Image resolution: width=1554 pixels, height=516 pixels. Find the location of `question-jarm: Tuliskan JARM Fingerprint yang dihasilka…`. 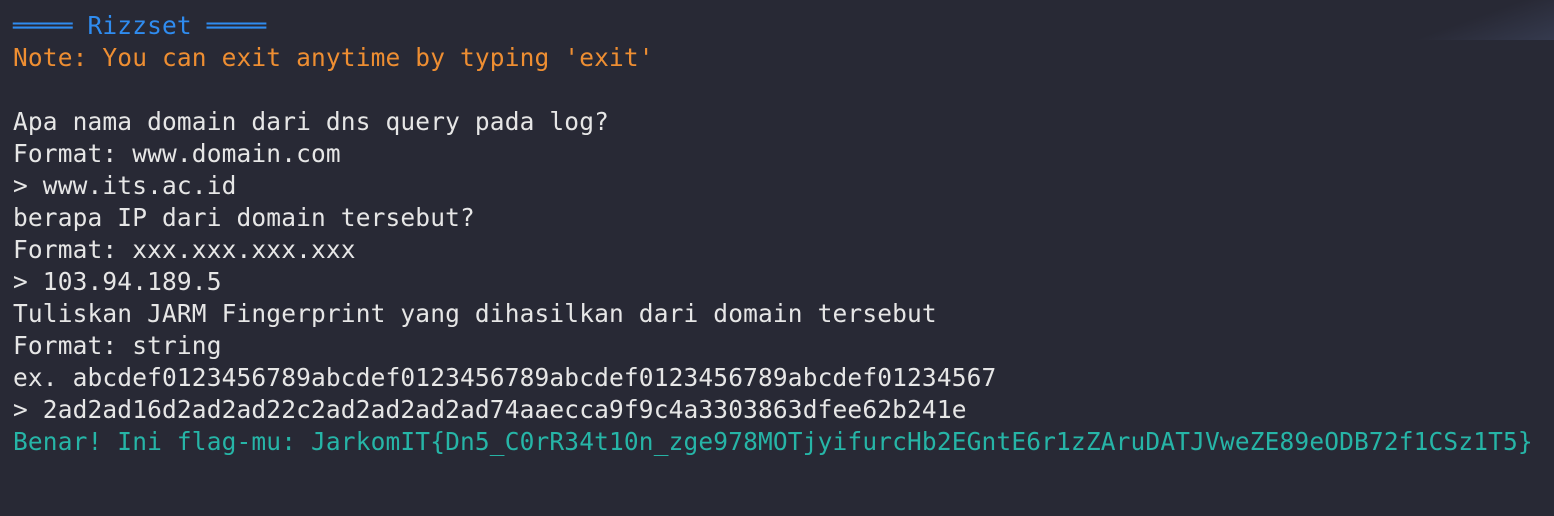

question-jarm: Tuliskan JARM Fingerprint yang dihasilka… is located at coordinates (475, 313).